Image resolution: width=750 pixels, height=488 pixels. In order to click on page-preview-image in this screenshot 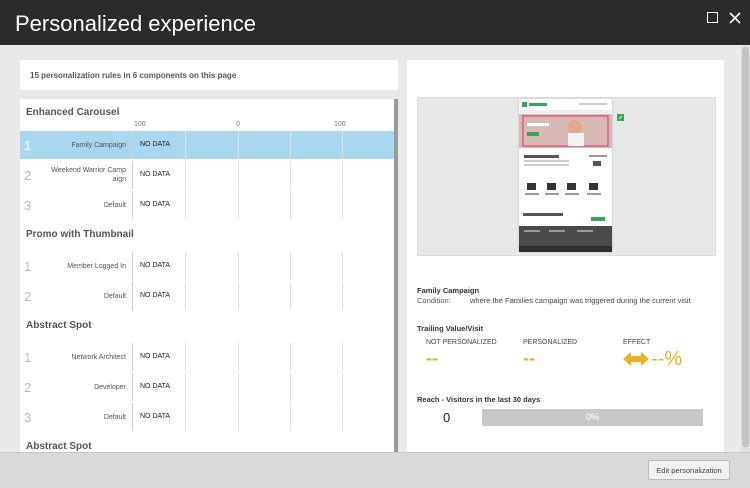, I will do `click(565, 175)`.